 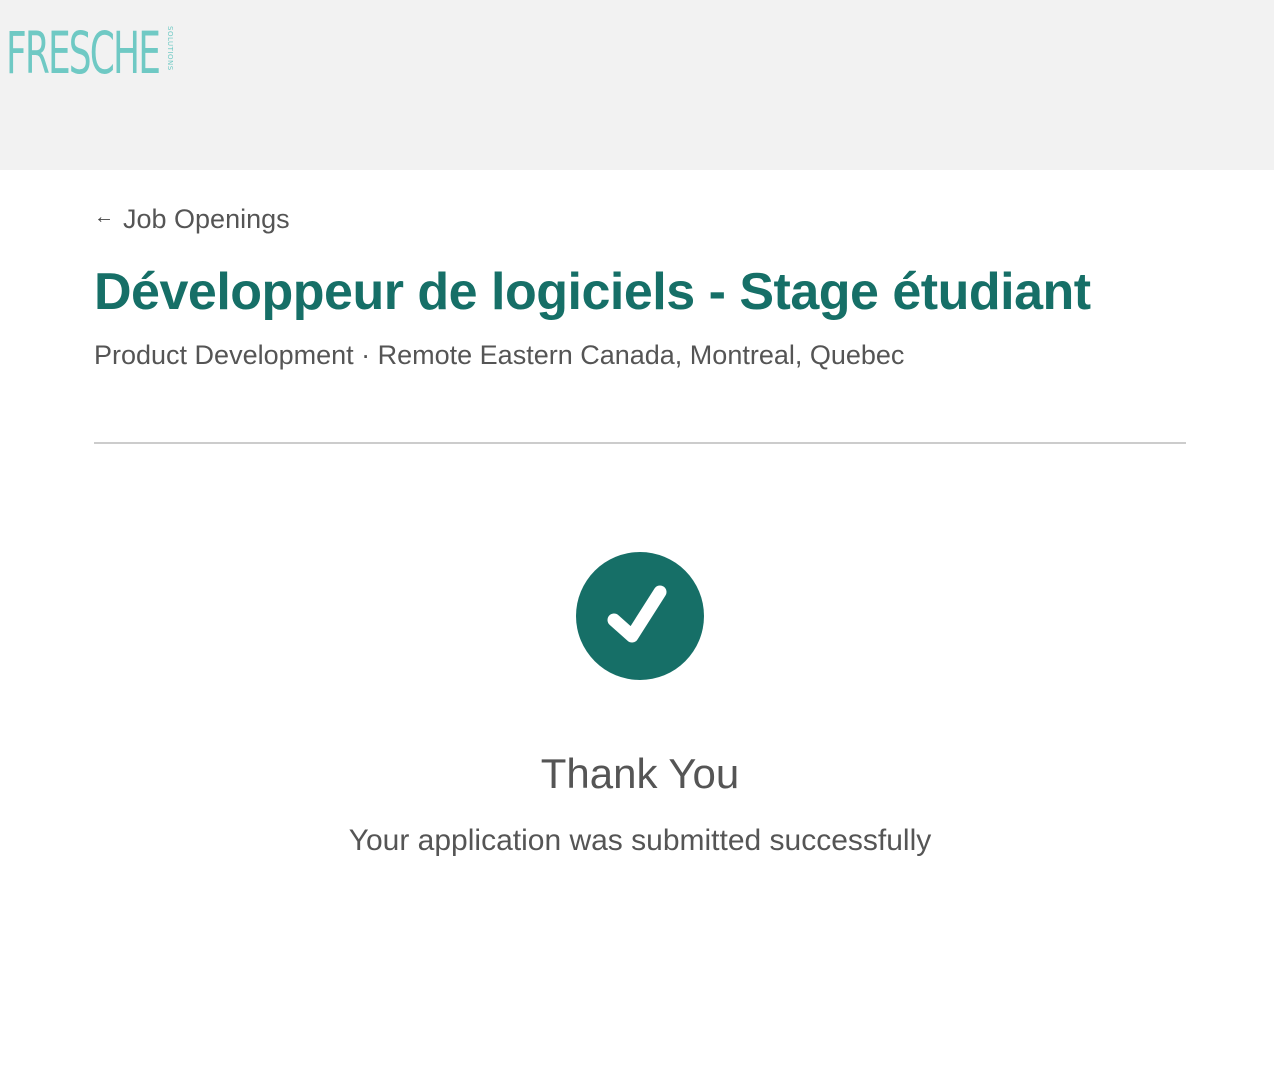 I want to click on logo-subtext: SOLUTIONS, so click(x=170, y=48).